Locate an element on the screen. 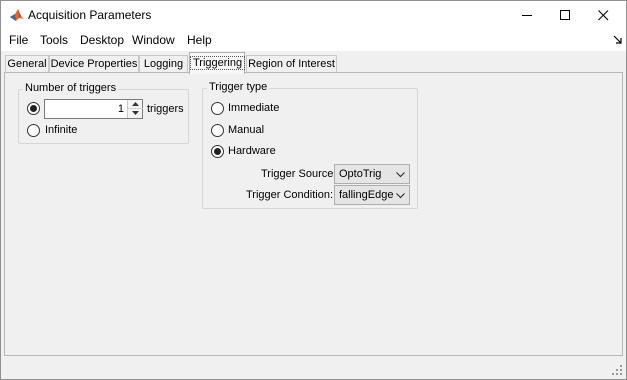  spin-down-icon is located at coordinates (135, 113).